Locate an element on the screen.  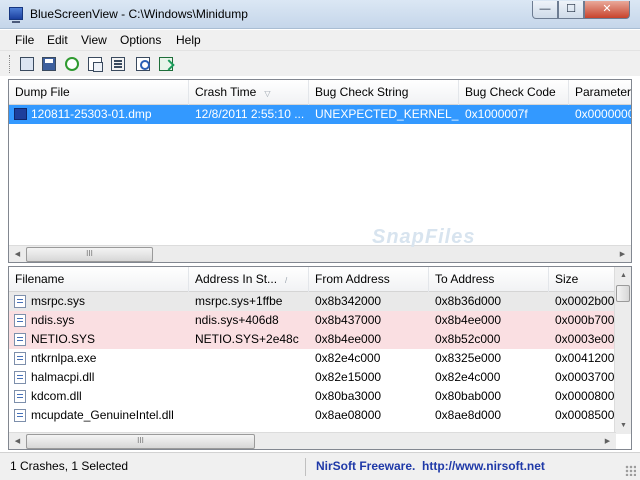
exit-button is located at coordinates (166, 64).